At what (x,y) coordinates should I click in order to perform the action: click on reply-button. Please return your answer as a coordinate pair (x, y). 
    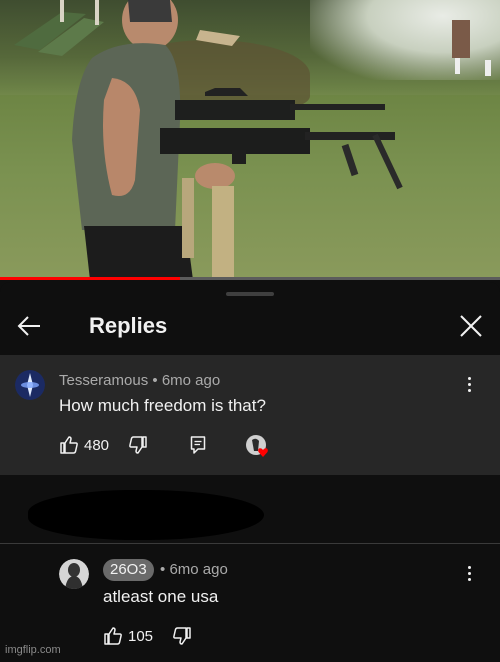
    Looking at the image, I should click on (198, 445).